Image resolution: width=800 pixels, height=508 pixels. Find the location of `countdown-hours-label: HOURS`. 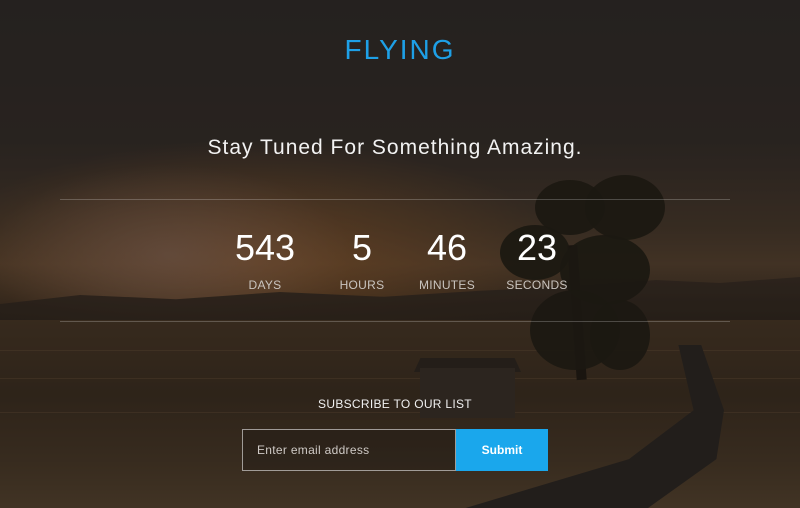

countdown-hours-label: HOURS is located at coordinates (362, 285).